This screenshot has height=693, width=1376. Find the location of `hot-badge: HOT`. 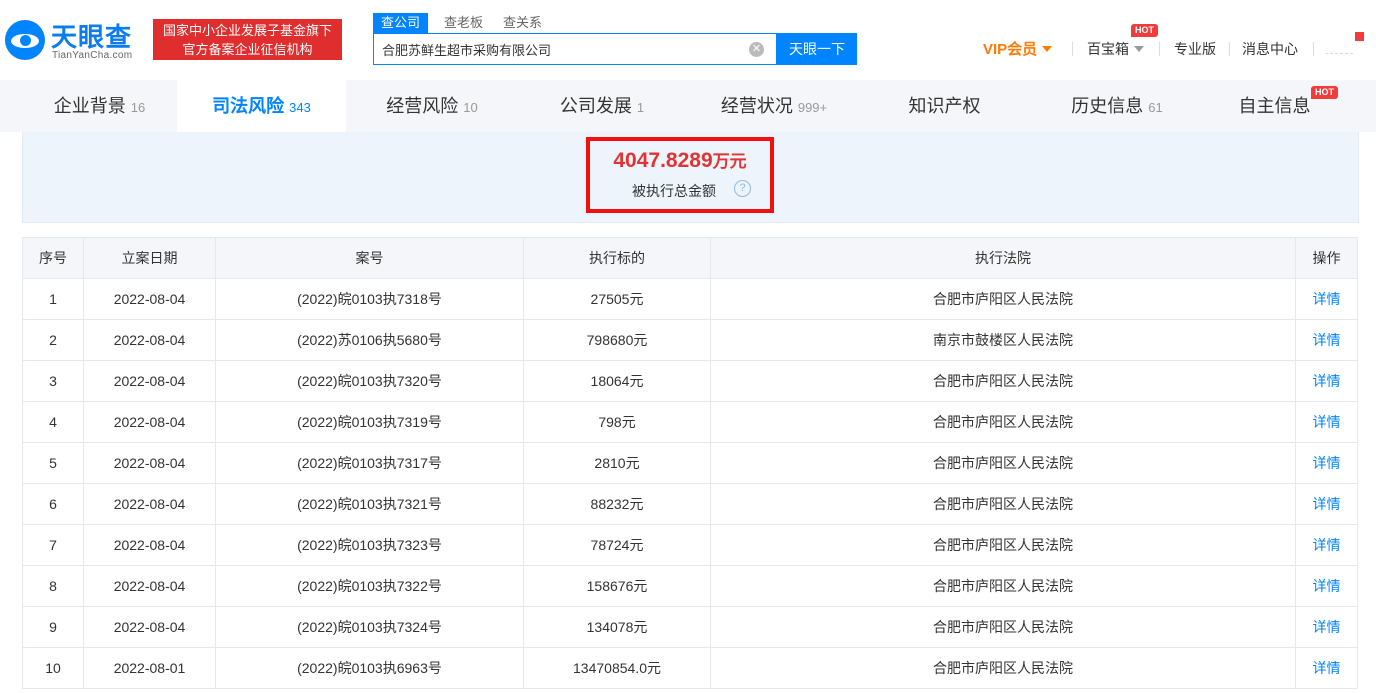

hot-badge: HOT is located at coordinates (1144, 30).